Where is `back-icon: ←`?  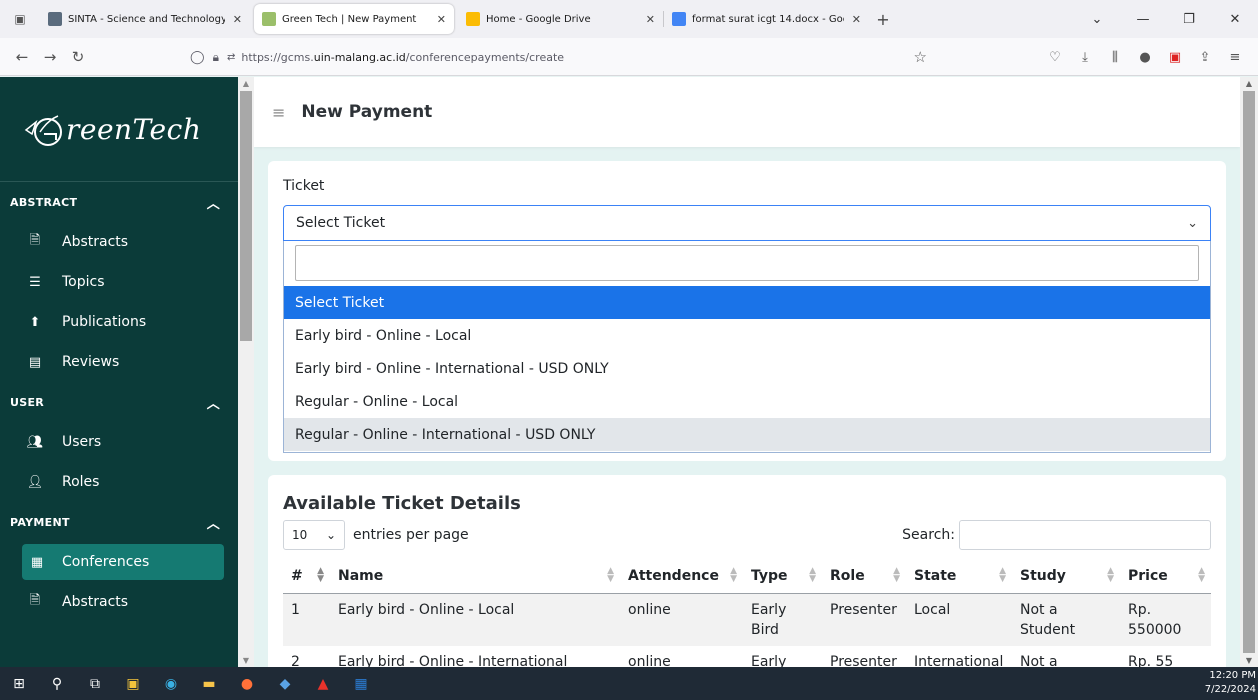 back-icon: ← is located at coordinates (22, 57).